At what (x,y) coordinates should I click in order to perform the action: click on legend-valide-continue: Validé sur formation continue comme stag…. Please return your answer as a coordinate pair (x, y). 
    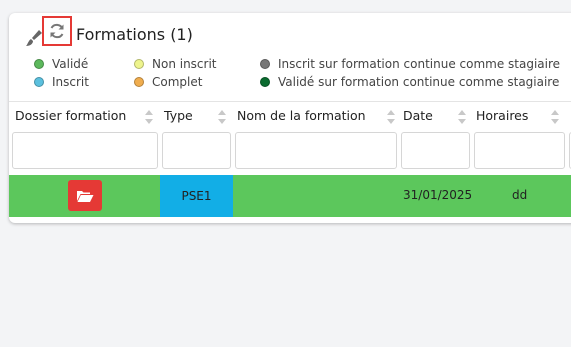
    Looking at the image, I should click on (409, 82).